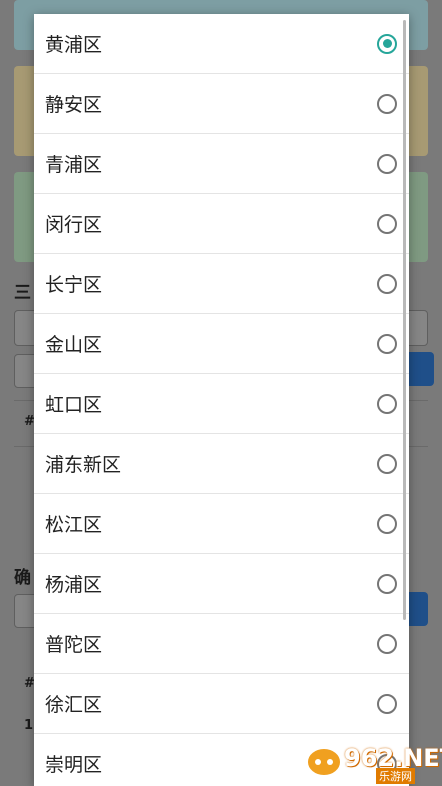 This screenshot has height=786, width=442. What do you see at coordinates (74, 285) in the screenshot?
I see `district-option-label: 长宁区` at bounding box center [74, 285].